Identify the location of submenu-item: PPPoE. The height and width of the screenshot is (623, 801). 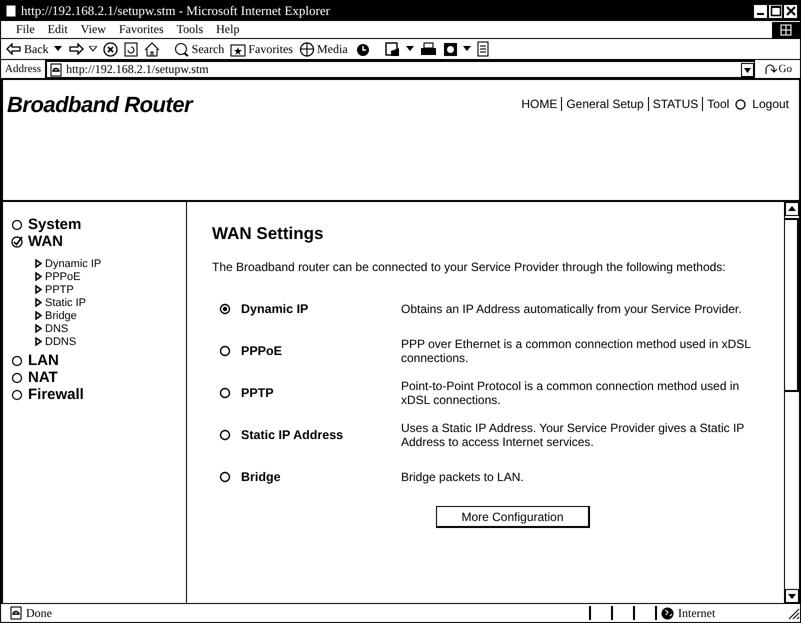
(62, 276).